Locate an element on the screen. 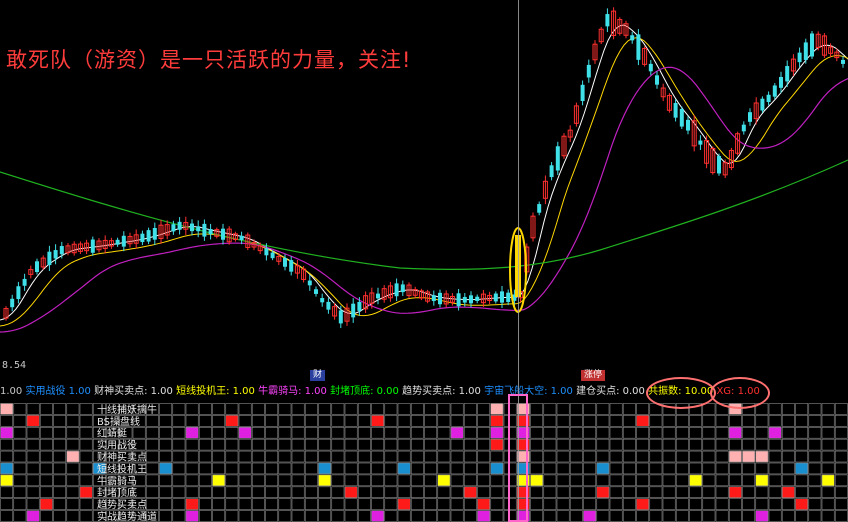 The height and width of the screenshot is (522, 848). indicator-row-label: 十线捕妖擒牛 is located at coordinates (127, 409).